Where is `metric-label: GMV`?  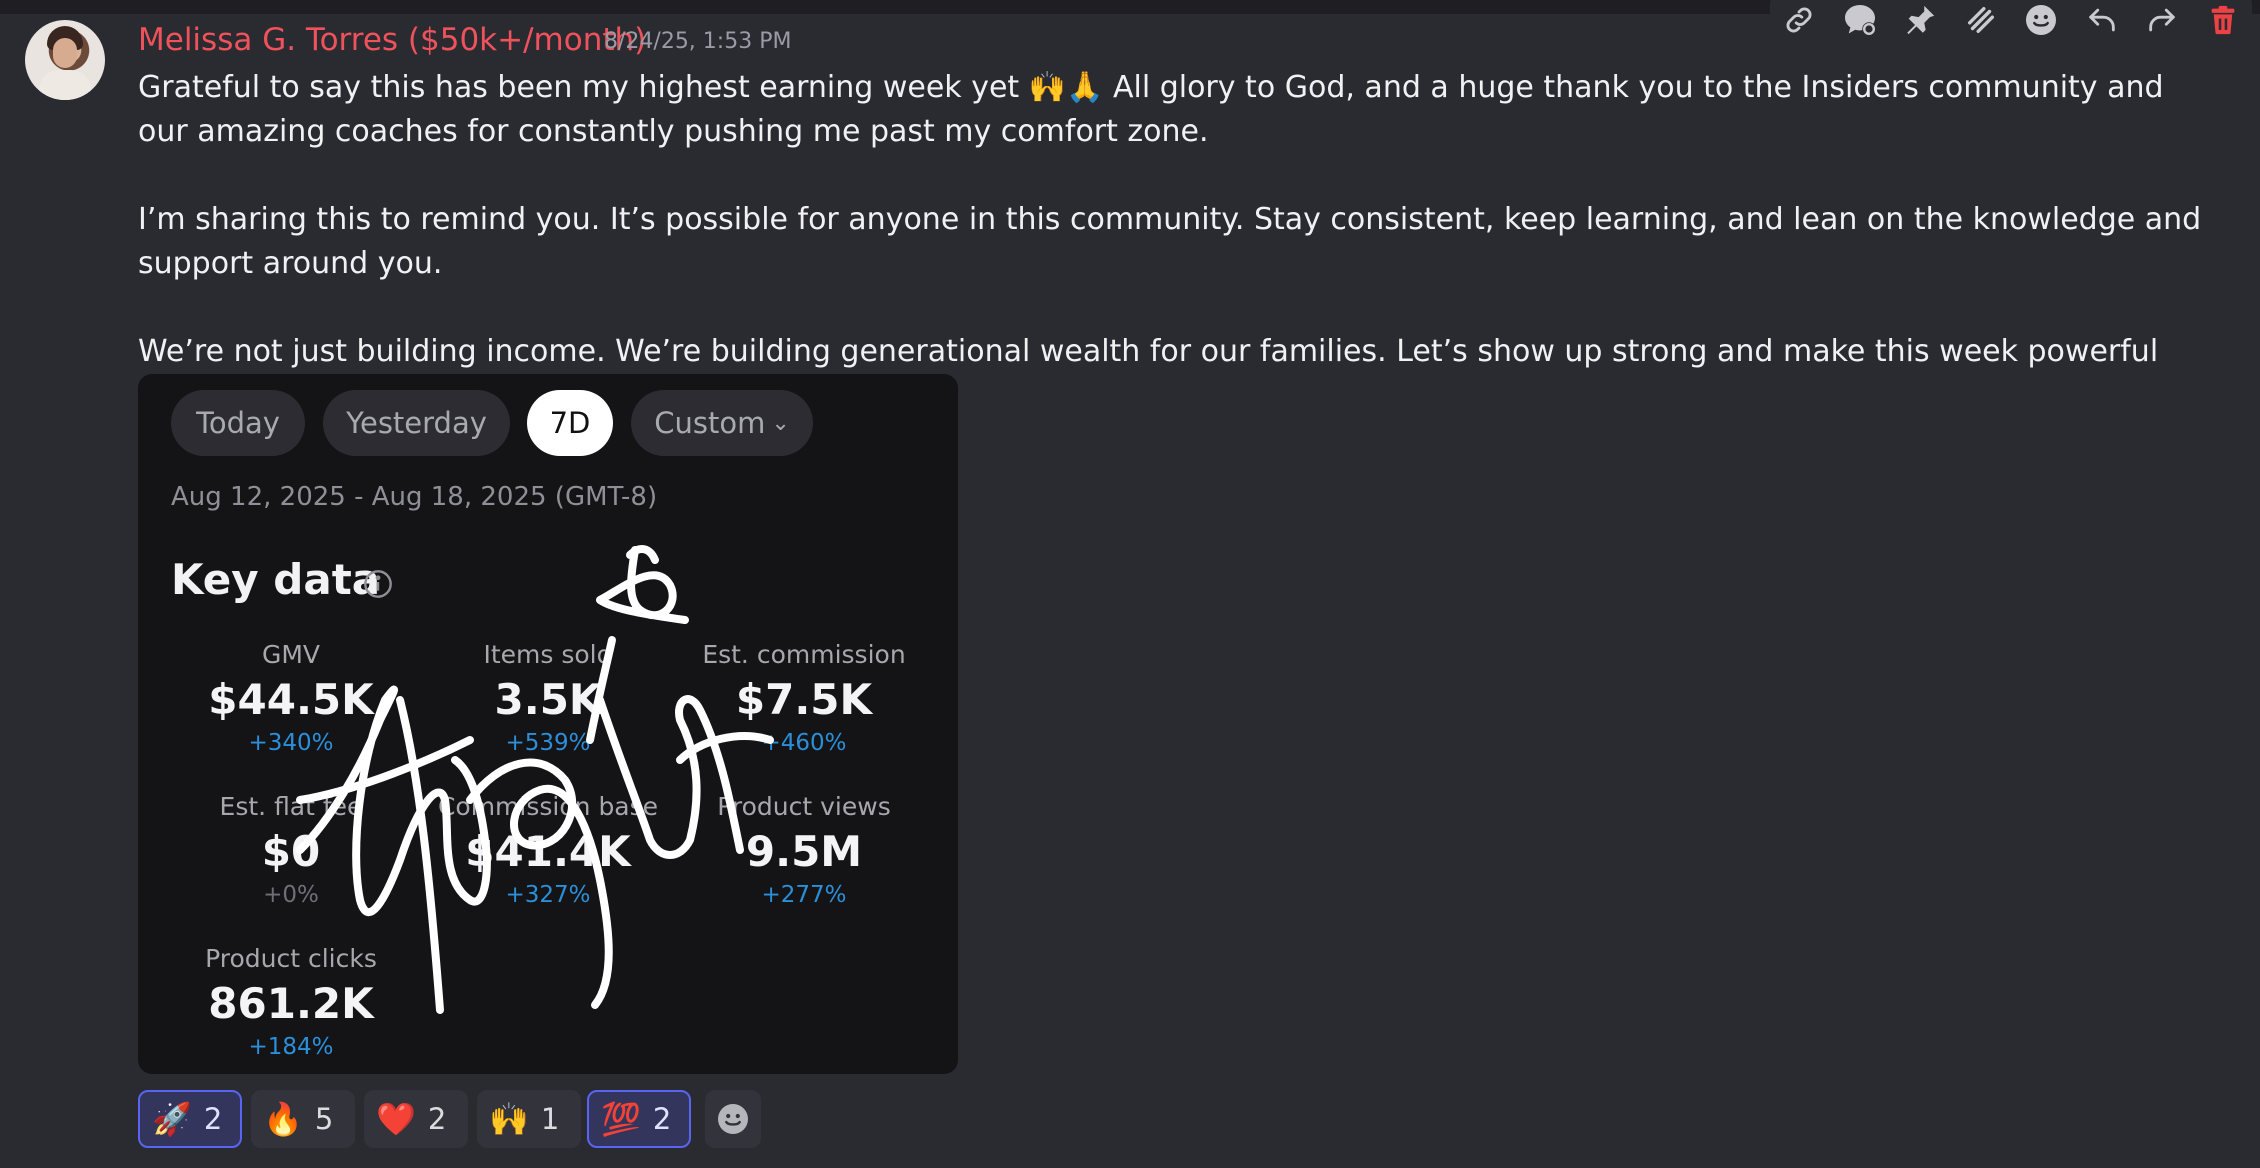
metric-label: GMV is located at coordinates (291, 654).